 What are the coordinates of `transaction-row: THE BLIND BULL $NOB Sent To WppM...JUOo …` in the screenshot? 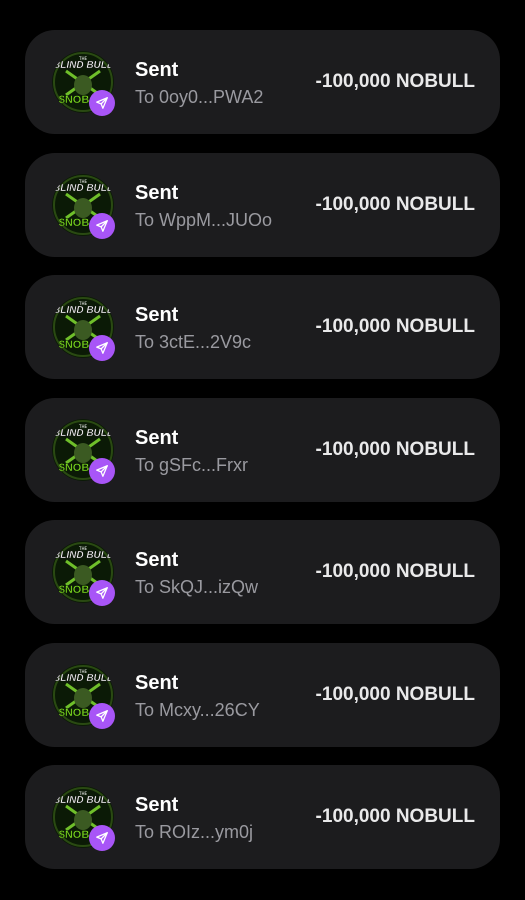 It's located at (262, 204).